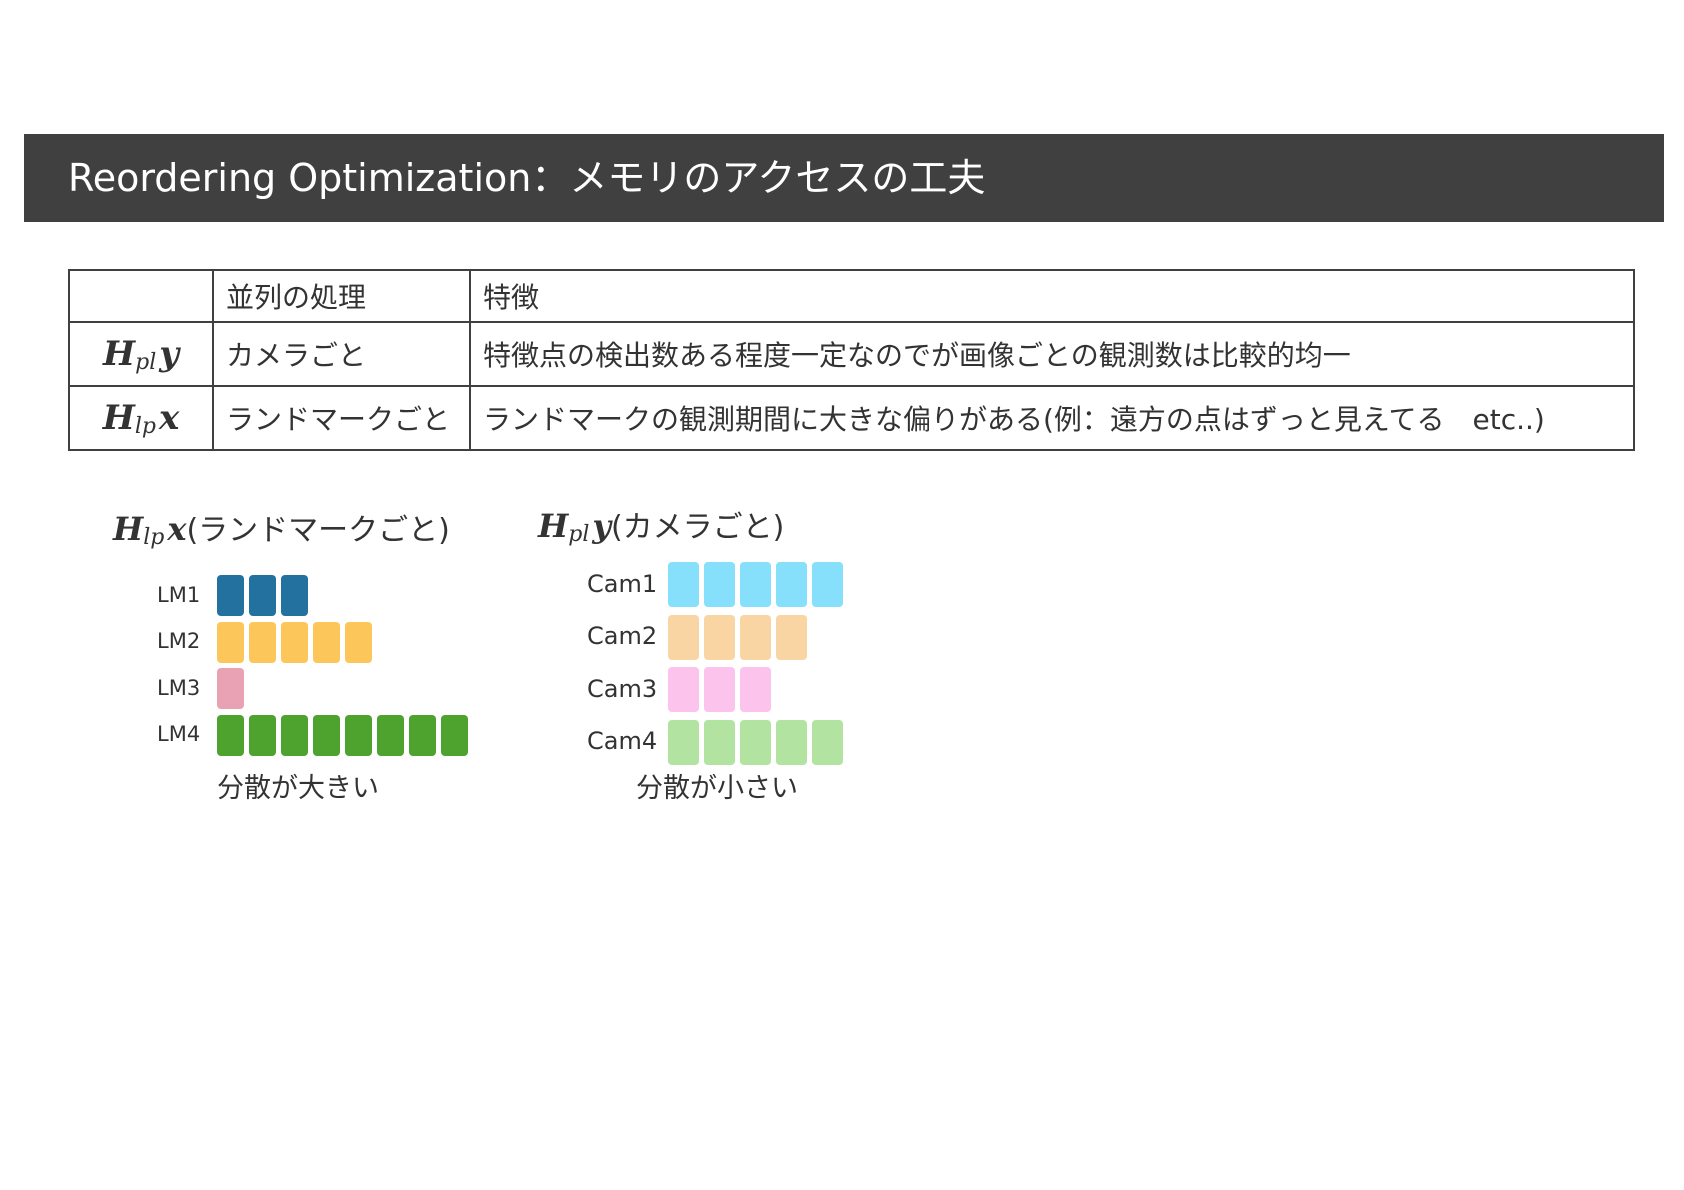  I want to click on process-cell: カメラごと, so click(341, 354).